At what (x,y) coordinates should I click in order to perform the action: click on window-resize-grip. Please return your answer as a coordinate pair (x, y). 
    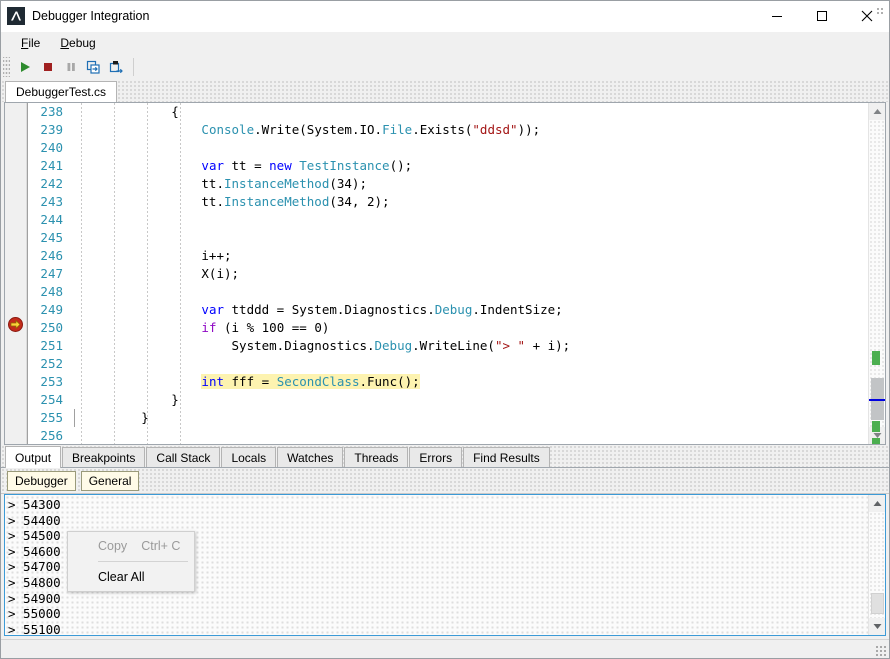
    Looking at the image, I should click on (881, 651).